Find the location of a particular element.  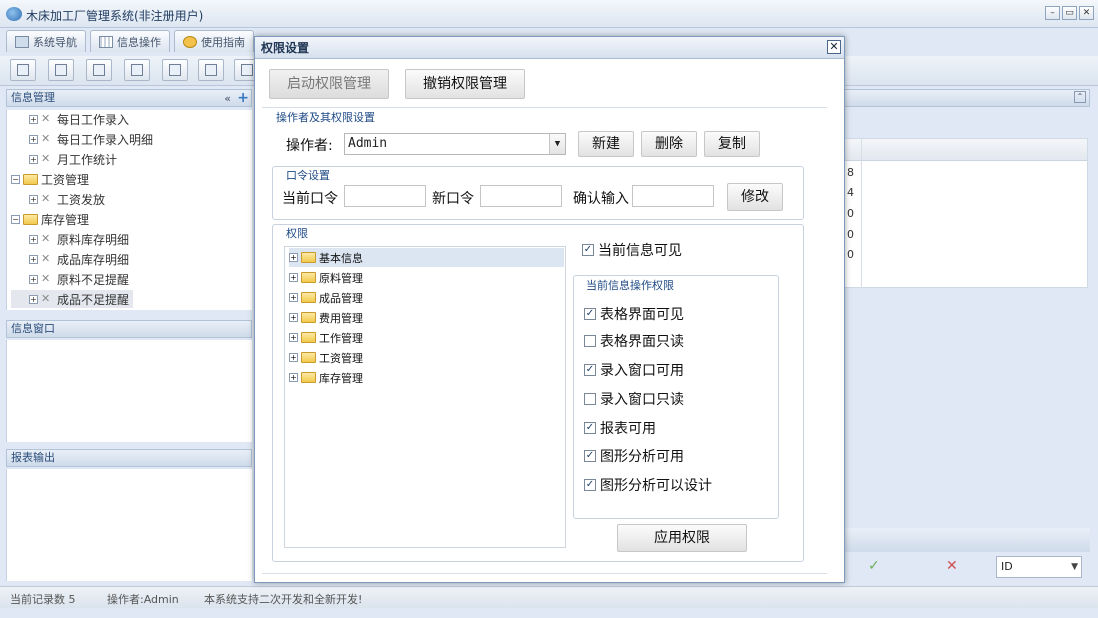

app-title: 木床加工厂管理系统(非注册用户) is located at coordinates (115, 16).